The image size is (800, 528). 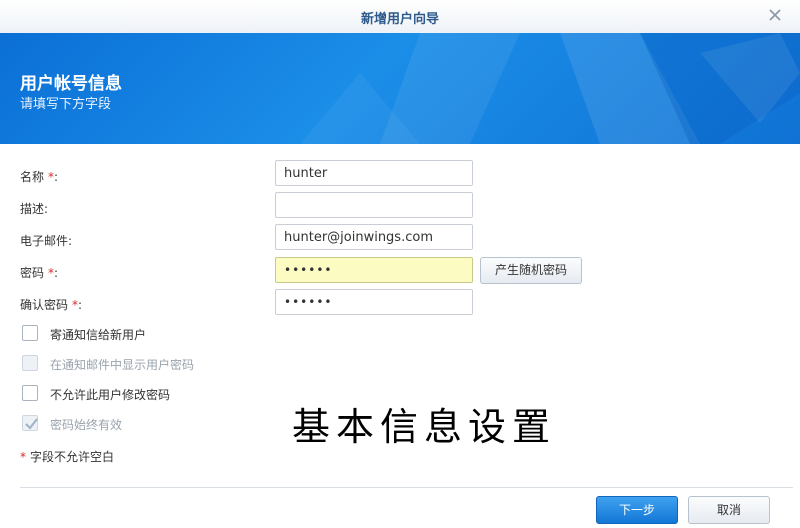 I want to click on password-never-expires-checkbox, so click(x=30, y=423).